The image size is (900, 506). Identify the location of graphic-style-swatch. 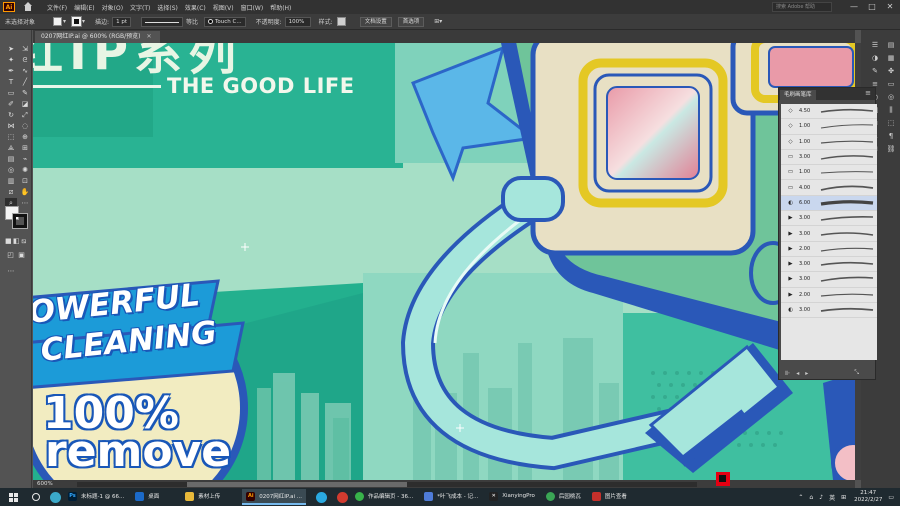
(341, 21).